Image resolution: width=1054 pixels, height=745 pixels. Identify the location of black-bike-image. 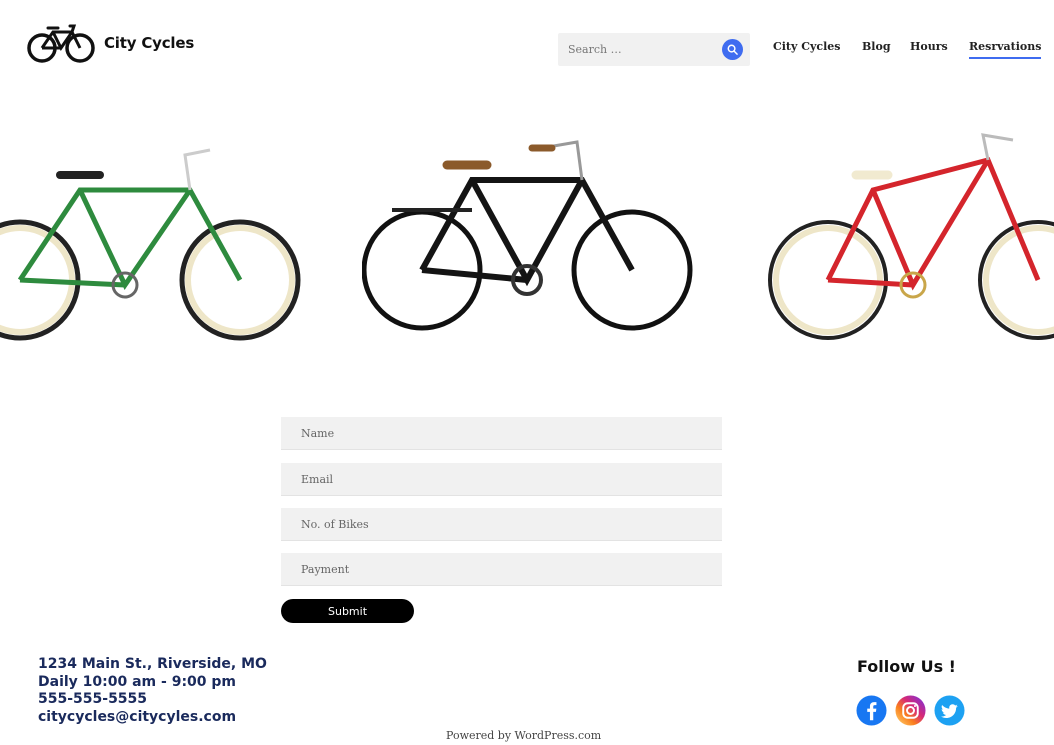
(527, 235).